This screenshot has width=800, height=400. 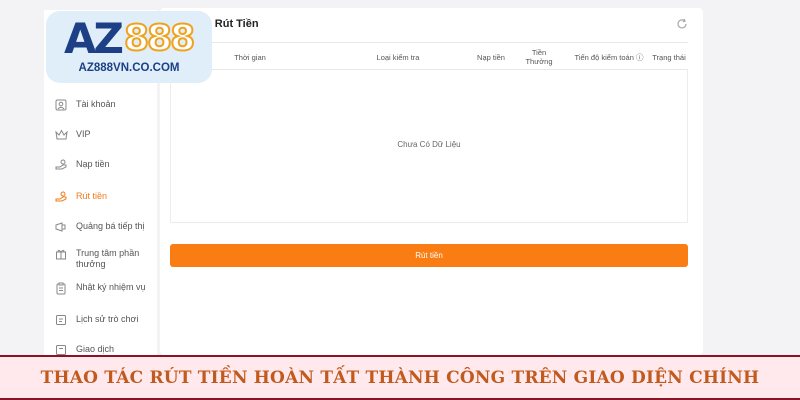 I want to click on column-header-bonus: Tiền Thưởng, so click(x=539, y=57).